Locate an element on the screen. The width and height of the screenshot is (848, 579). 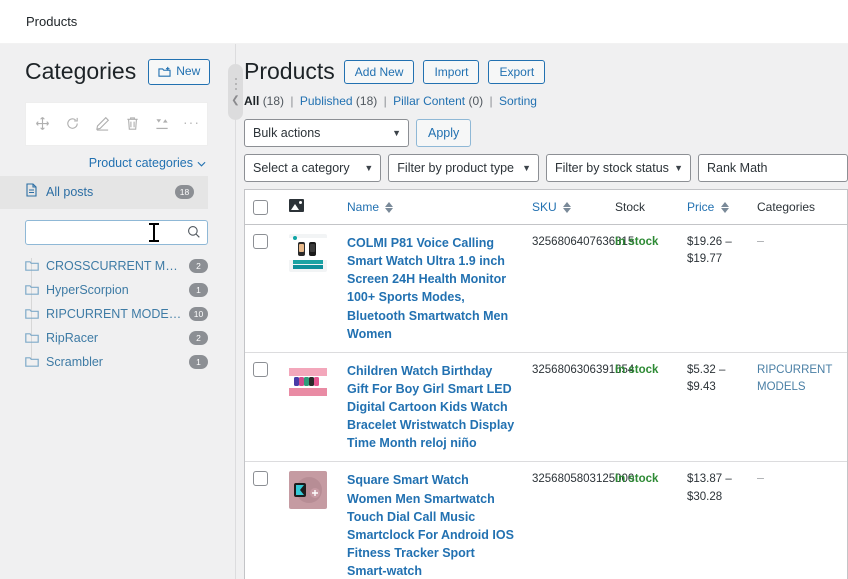
product-price: $5.32 – $9.43 is located at coordinates (706, 378).